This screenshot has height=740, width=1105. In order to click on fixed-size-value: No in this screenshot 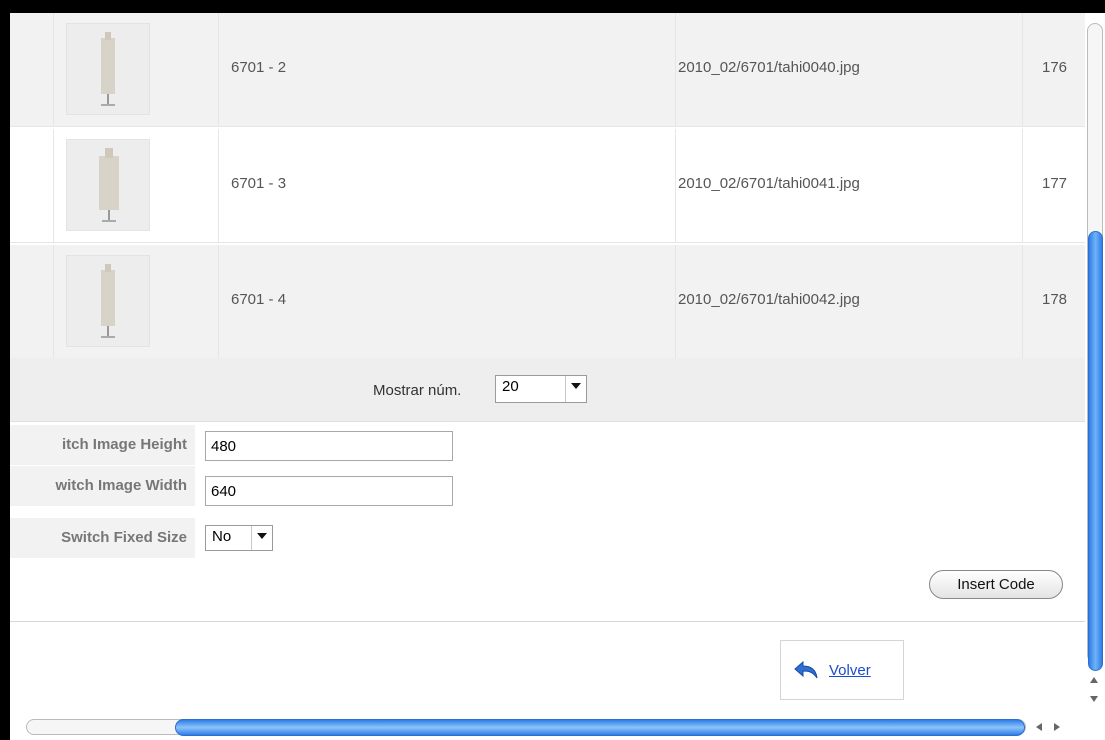, I will do `click(222, 536)`.